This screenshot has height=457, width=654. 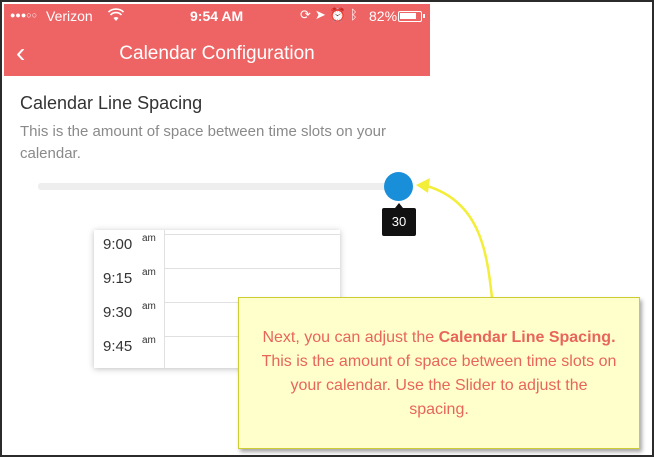 I want to click on wifi-icon, so click(x=116, y=16).